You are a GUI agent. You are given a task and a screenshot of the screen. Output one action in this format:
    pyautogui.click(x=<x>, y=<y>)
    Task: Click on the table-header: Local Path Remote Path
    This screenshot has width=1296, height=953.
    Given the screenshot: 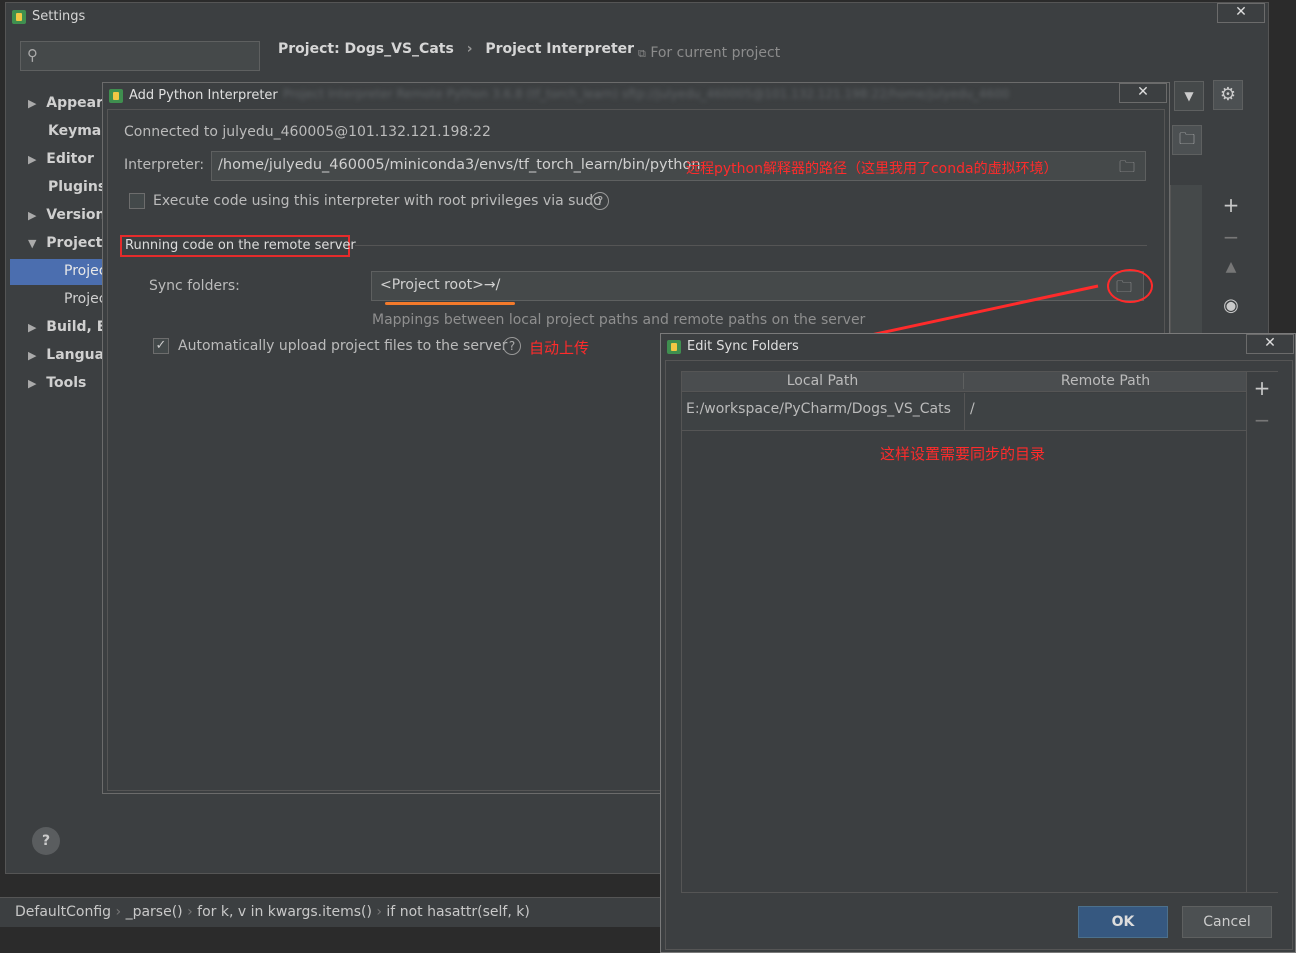 What is the action you would take?
    pyautogui.click(x=964, y=382)
    